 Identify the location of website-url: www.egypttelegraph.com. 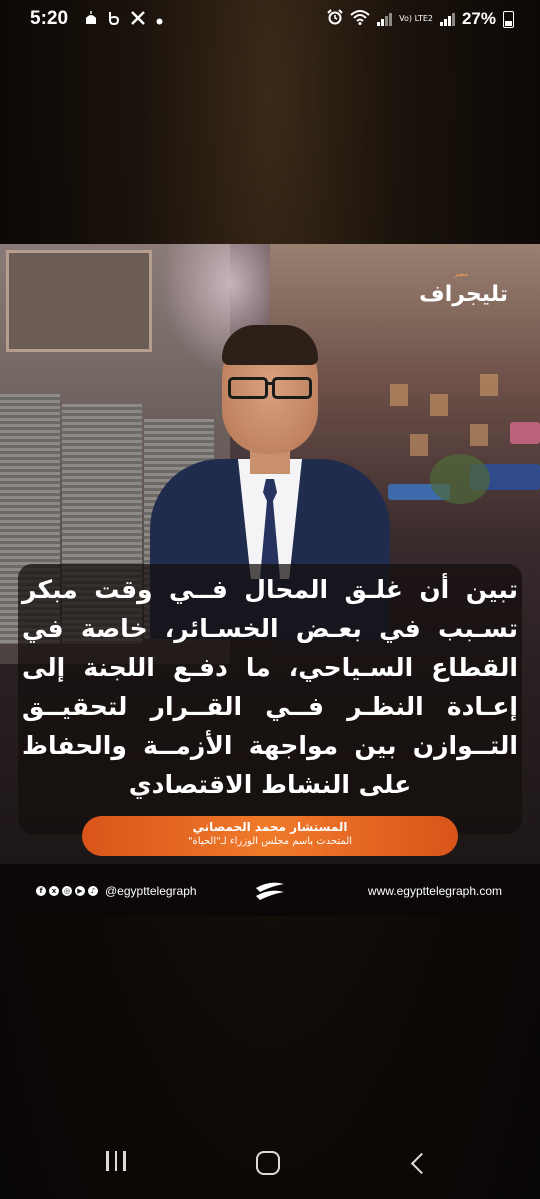
(434, 891).